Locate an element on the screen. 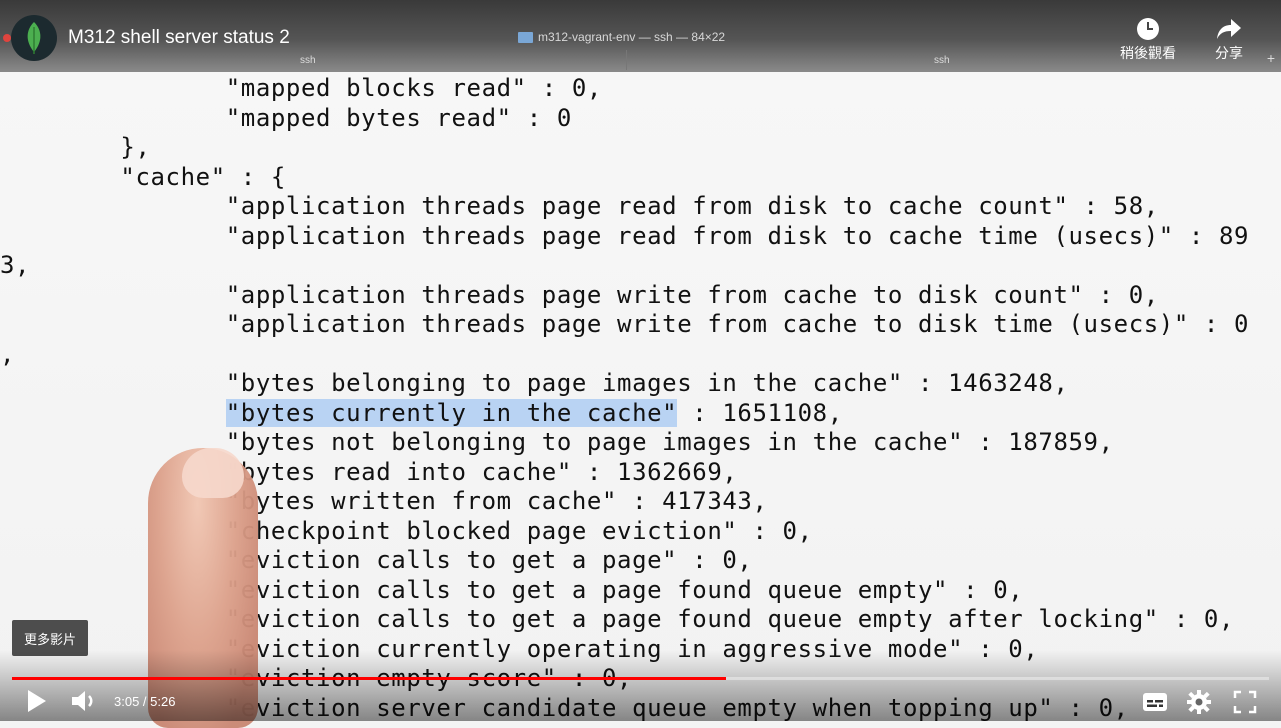 The height and width of the screenshot is (728, 1281). volume-button is located at coordinates (84, 703).